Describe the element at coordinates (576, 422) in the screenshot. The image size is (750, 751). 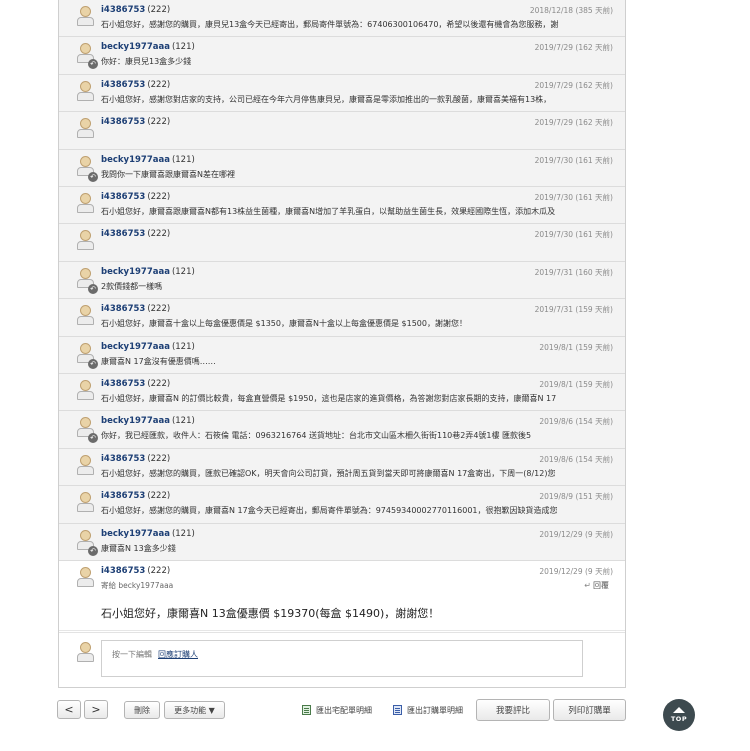
I see `message-date: 2019/8/6 (154 天前)` at that location.